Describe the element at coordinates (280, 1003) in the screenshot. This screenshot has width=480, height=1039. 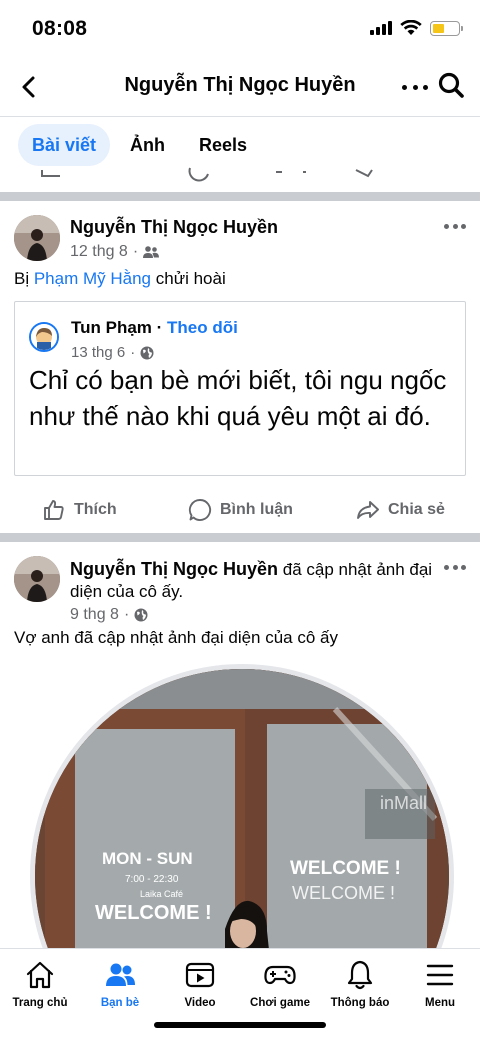
I see `nav-label: Chơi game` at that location.